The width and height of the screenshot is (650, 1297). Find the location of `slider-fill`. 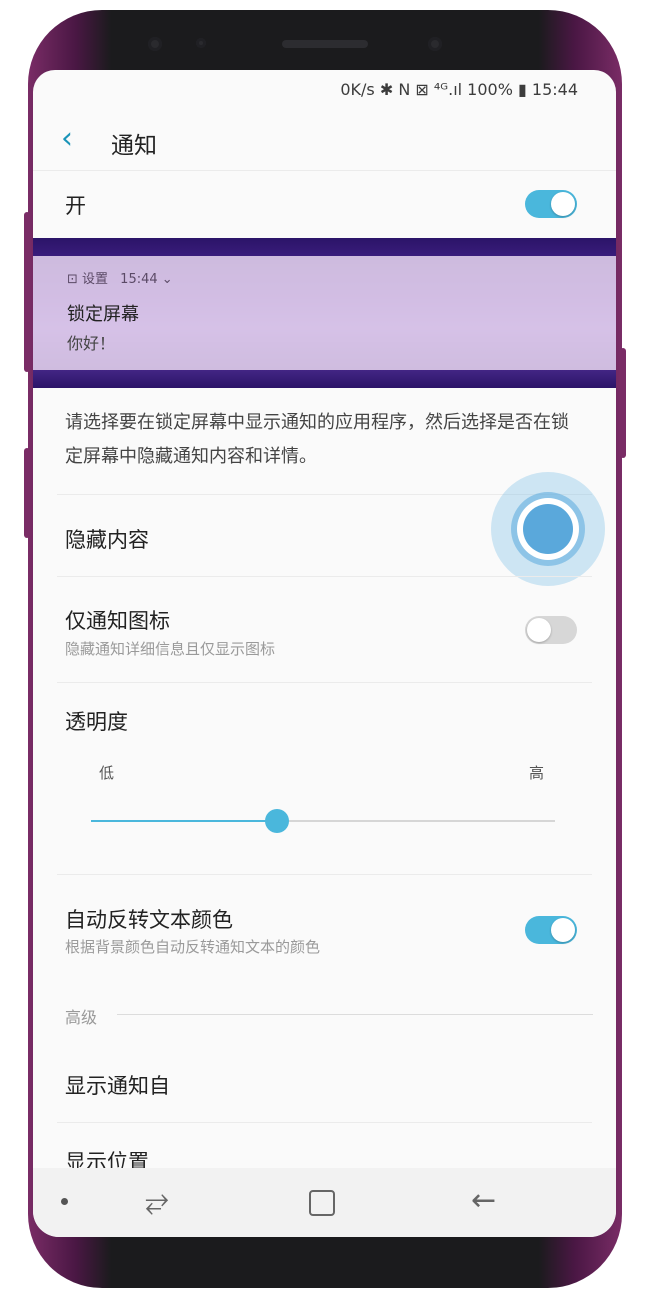

slider-fill is located at coordinates (184, 821).